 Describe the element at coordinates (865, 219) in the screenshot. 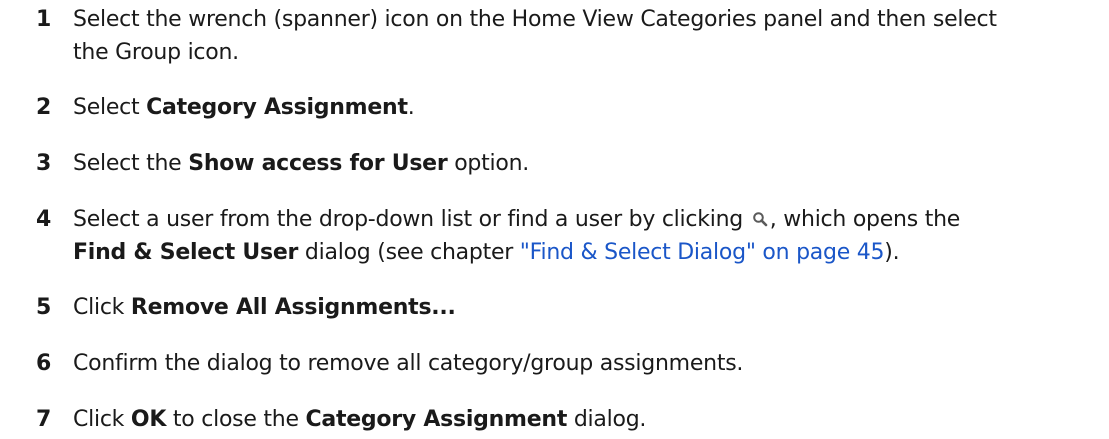

I see `step-text-segment: , which opens the` at that location.